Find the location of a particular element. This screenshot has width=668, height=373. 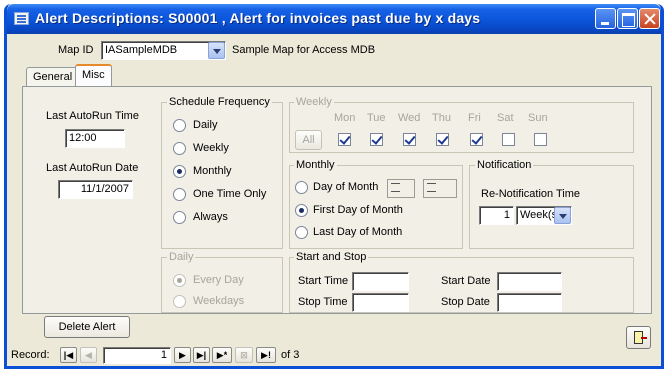

start-time-field is located at coordinates (380, 281).